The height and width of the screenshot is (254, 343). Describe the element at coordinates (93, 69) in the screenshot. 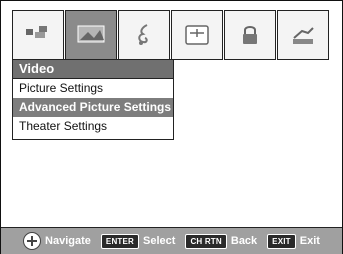

I see `menu-title: Video` at that location.